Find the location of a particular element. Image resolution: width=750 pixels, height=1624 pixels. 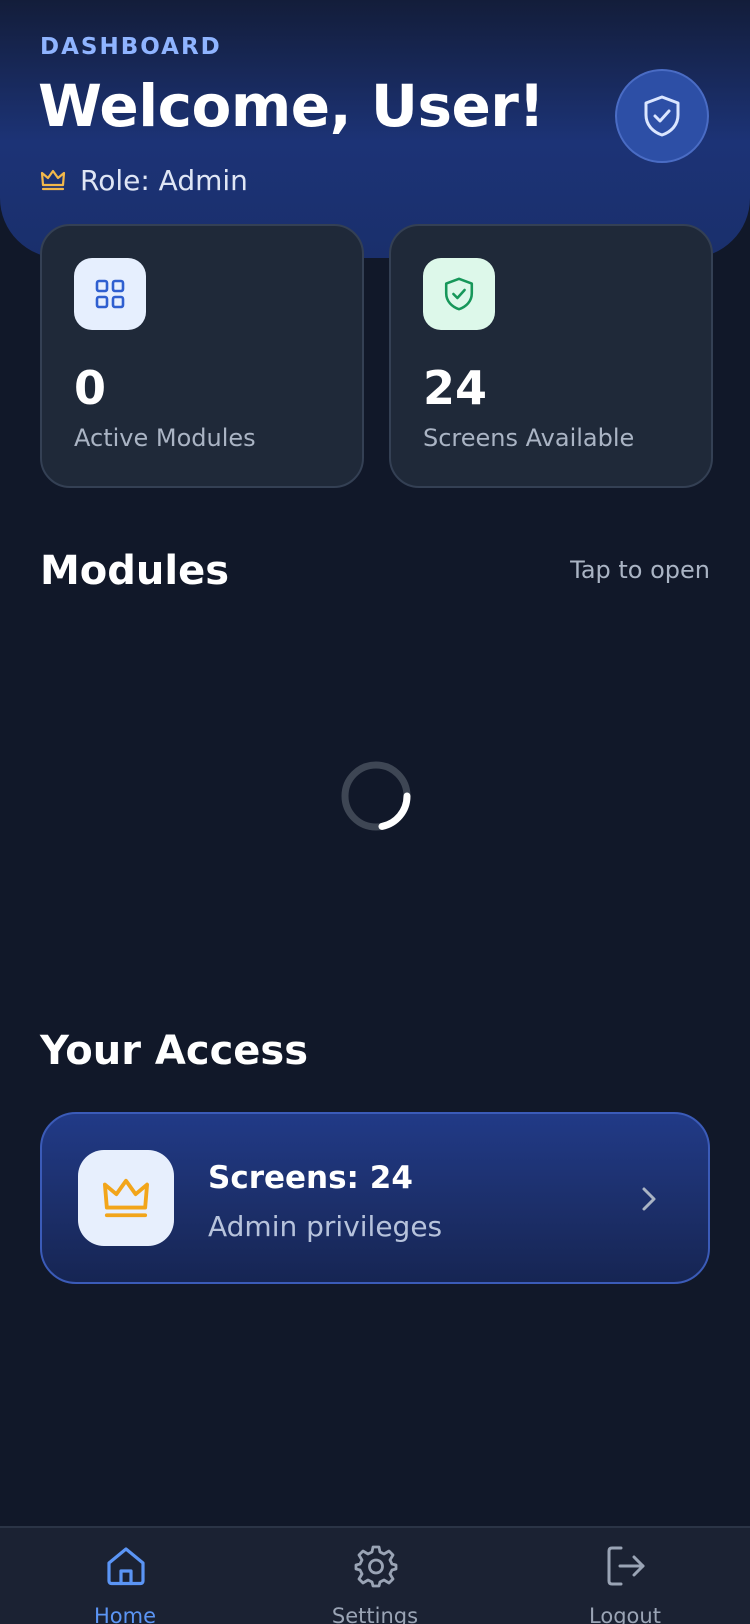

bottom-nav: Home Settings Logout is located at coordinates (375, 1575).